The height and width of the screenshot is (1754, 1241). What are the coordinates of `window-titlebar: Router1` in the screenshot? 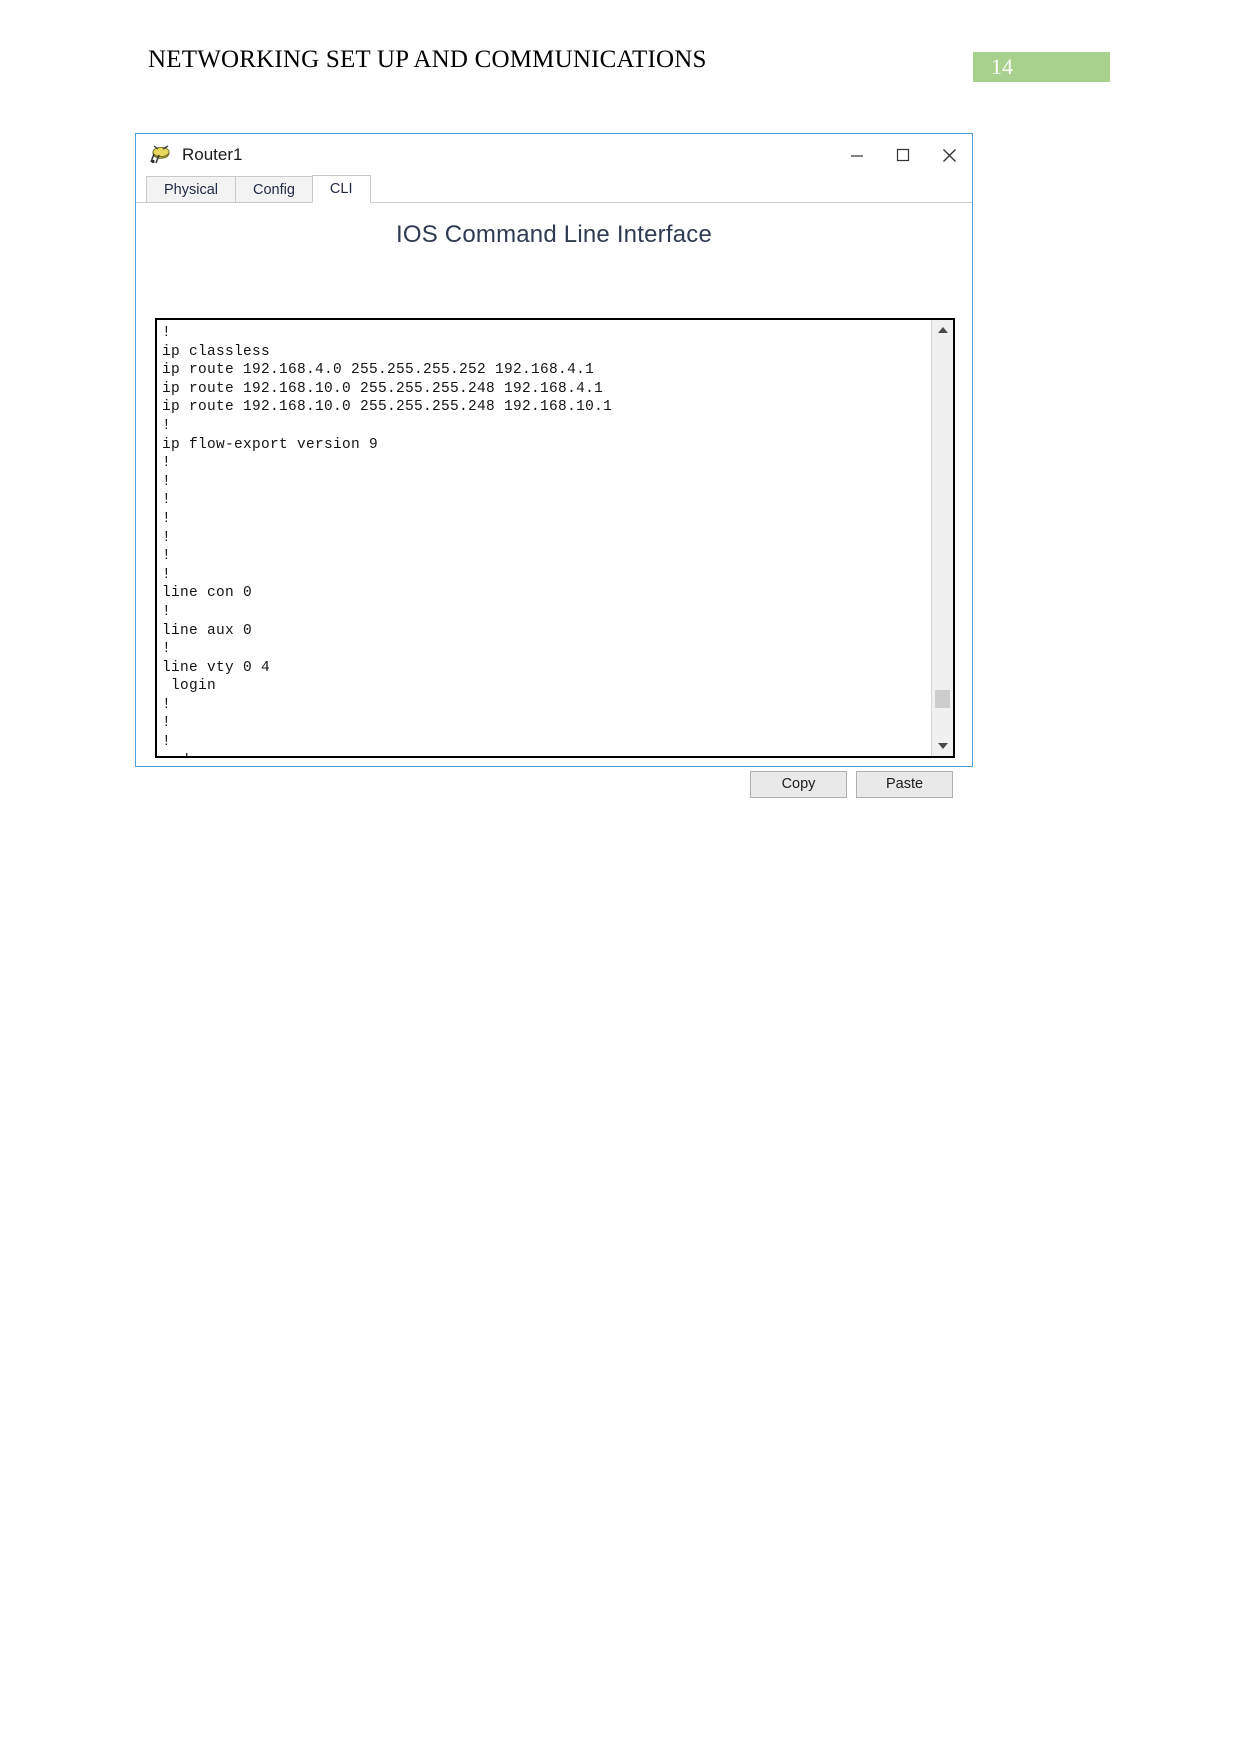 It's located at (554, 155).